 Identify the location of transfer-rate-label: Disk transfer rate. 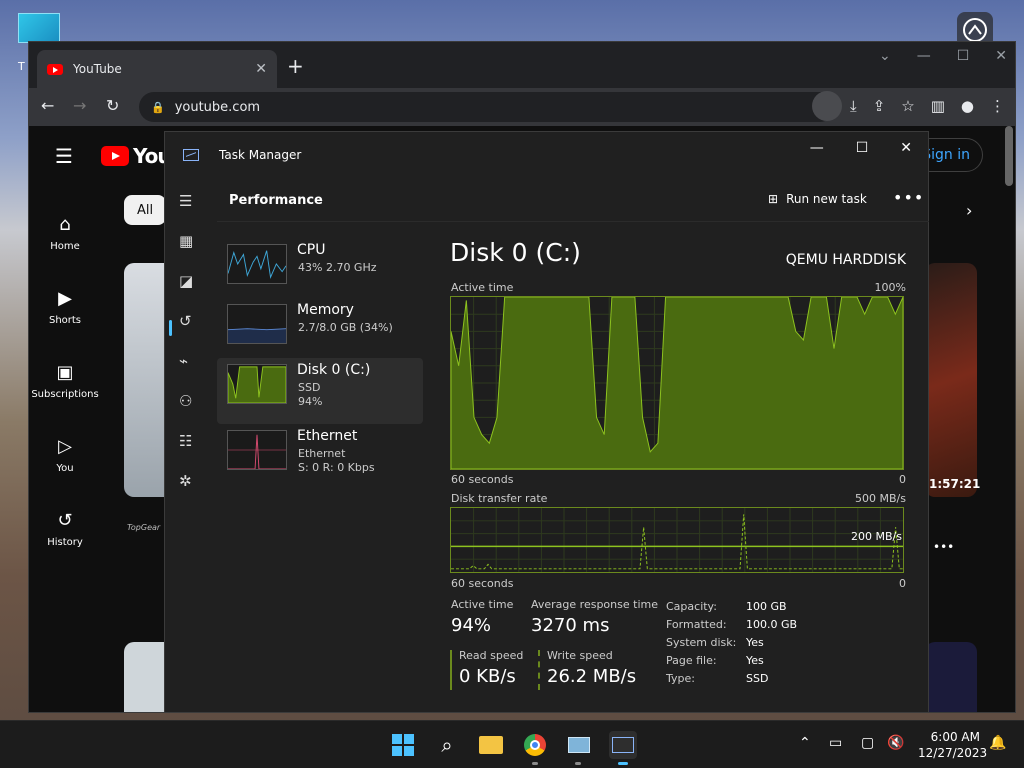
(499, 498).